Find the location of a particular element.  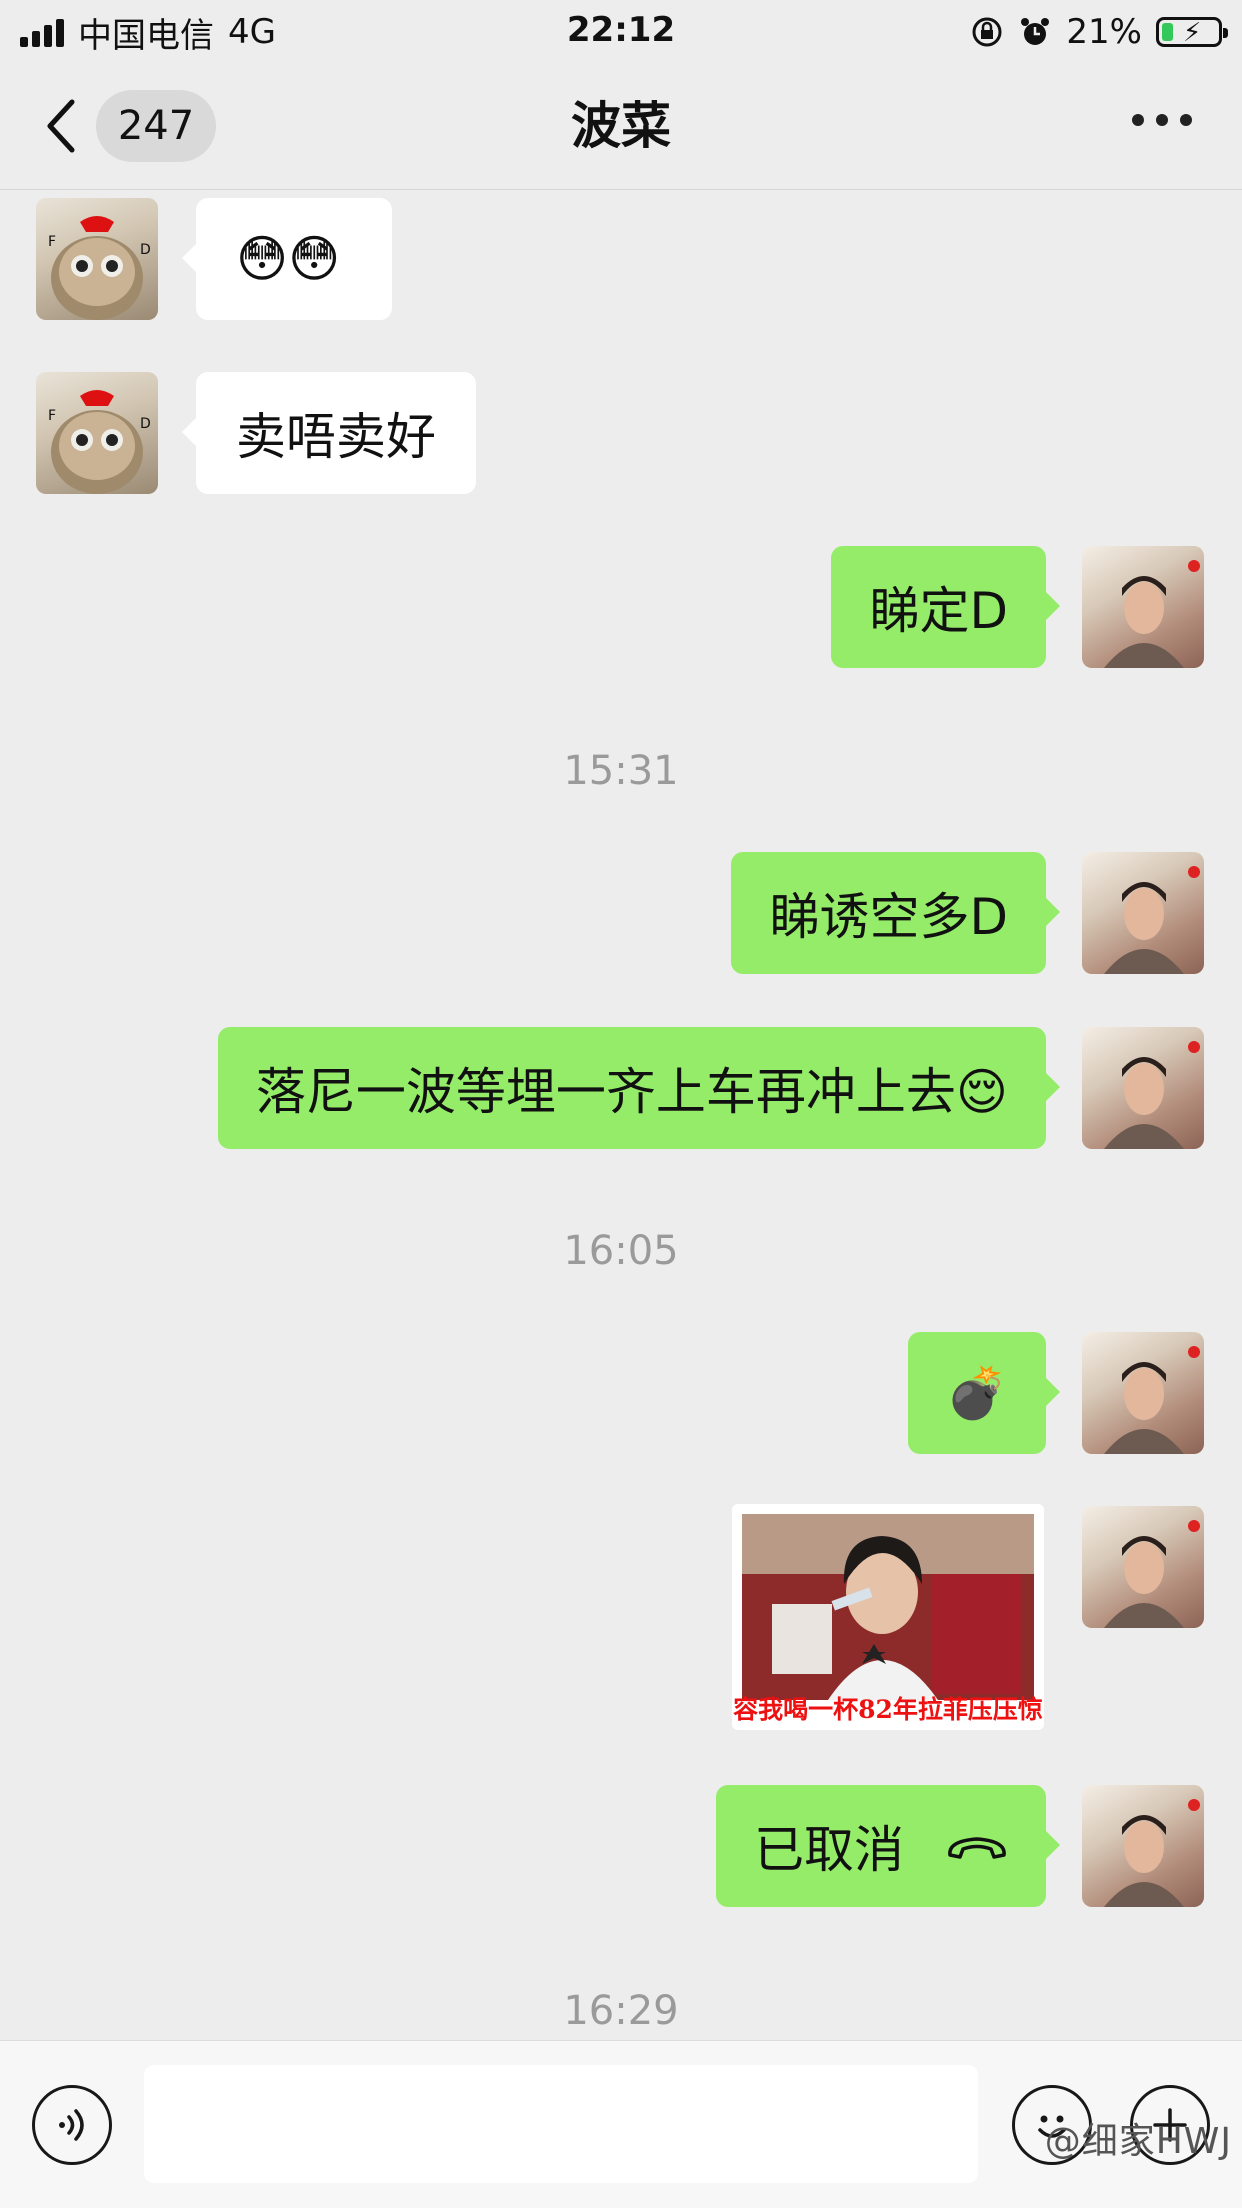

received-message-bubble: 卖唔卖好 is located at coordinates (329, 433).